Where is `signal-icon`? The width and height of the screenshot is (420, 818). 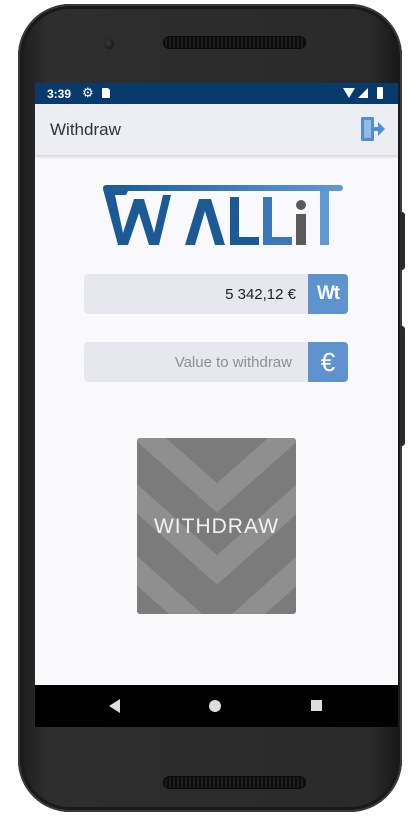 signal-icon is located at coordinates (363, 93).